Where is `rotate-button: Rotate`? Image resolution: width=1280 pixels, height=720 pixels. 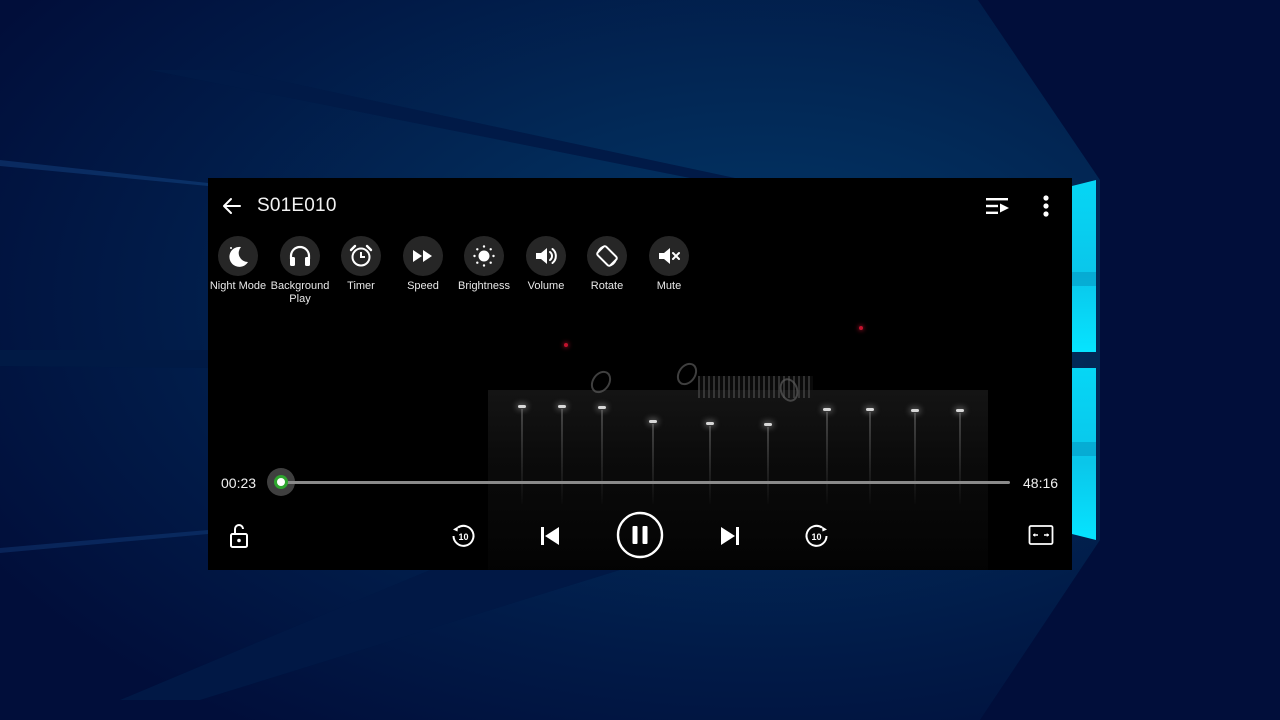 rotate-button: Rotate is located at coordinates (607, 264).